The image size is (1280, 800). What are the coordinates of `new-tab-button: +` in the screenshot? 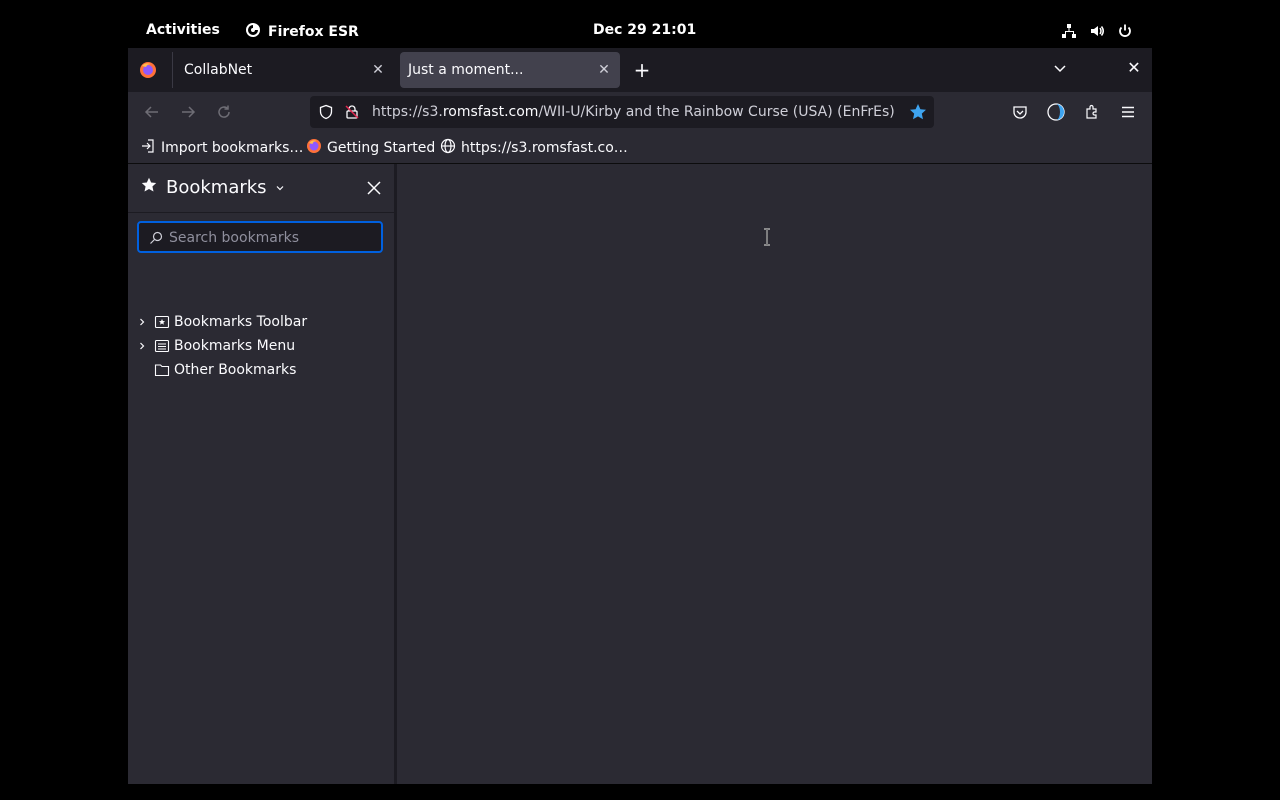 It's located at (642, 70).